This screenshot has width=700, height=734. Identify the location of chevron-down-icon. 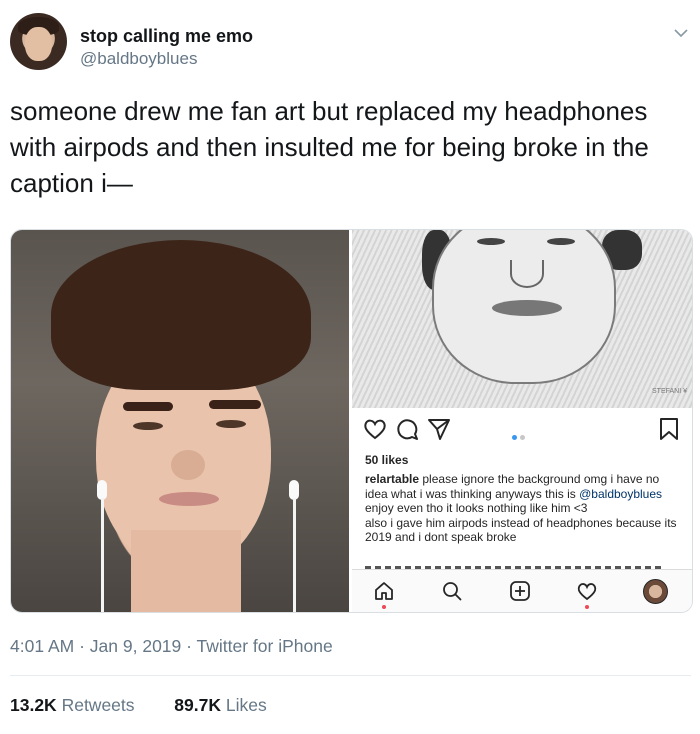
(681, 33).